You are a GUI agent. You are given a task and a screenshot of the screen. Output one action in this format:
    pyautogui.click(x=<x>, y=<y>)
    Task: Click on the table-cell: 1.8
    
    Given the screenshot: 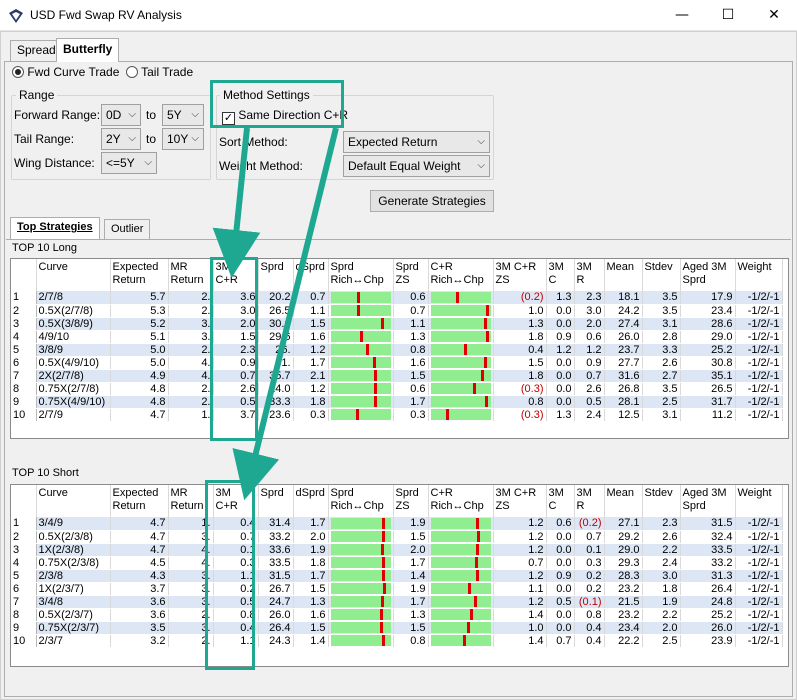 What is the action you would take?
    pyautogui.click(x=520, y=337)
    